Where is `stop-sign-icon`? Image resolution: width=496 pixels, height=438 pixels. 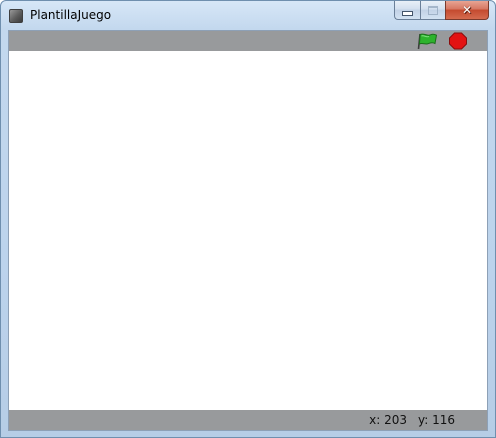
stop-sign-icon is located at coordinates (458, 41).